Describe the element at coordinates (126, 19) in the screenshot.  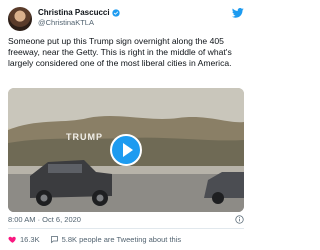
I see `tweet-header: Christina Pascucci @ChristinaKTLA` at that location.